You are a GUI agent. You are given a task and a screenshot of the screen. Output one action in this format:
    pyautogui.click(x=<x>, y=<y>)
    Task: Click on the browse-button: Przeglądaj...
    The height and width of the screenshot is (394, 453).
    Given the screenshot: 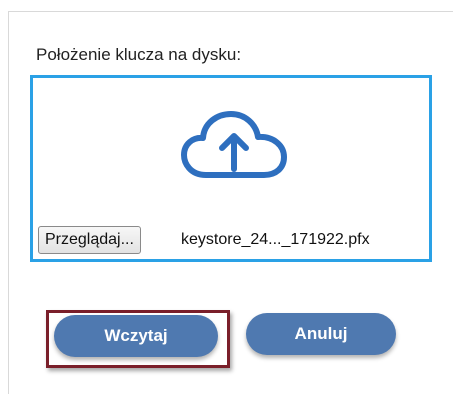 What is the action you would take?
    pyautogui.click(x=89, y=240)
    